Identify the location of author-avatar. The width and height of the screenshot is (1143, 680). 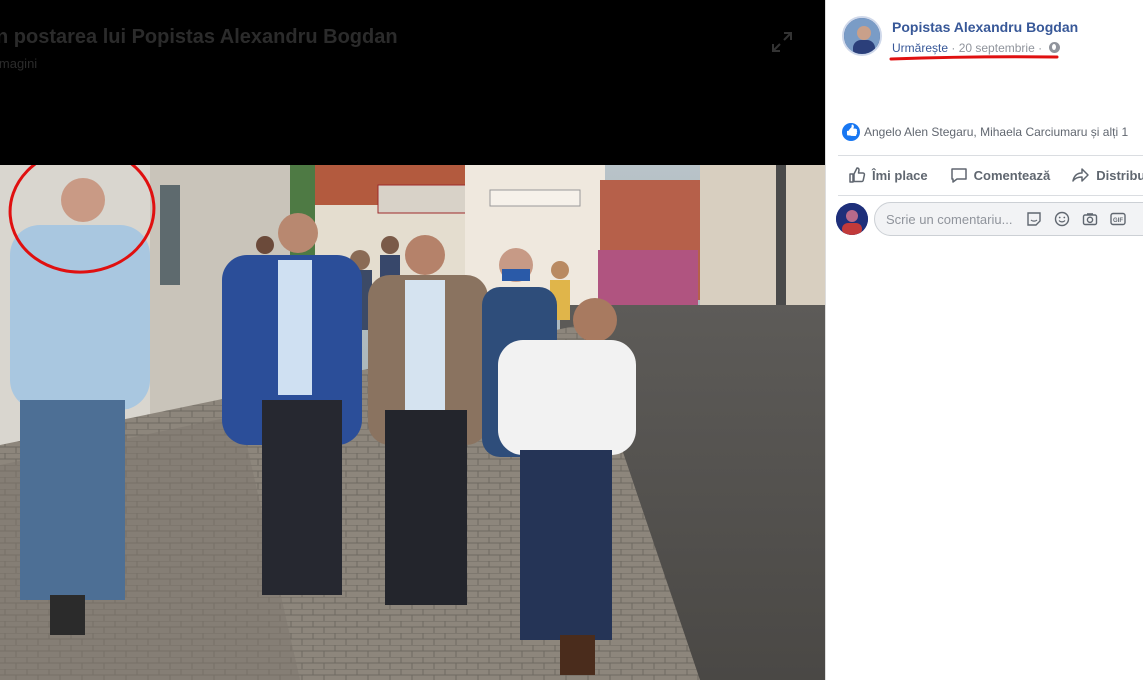
(862, 36).